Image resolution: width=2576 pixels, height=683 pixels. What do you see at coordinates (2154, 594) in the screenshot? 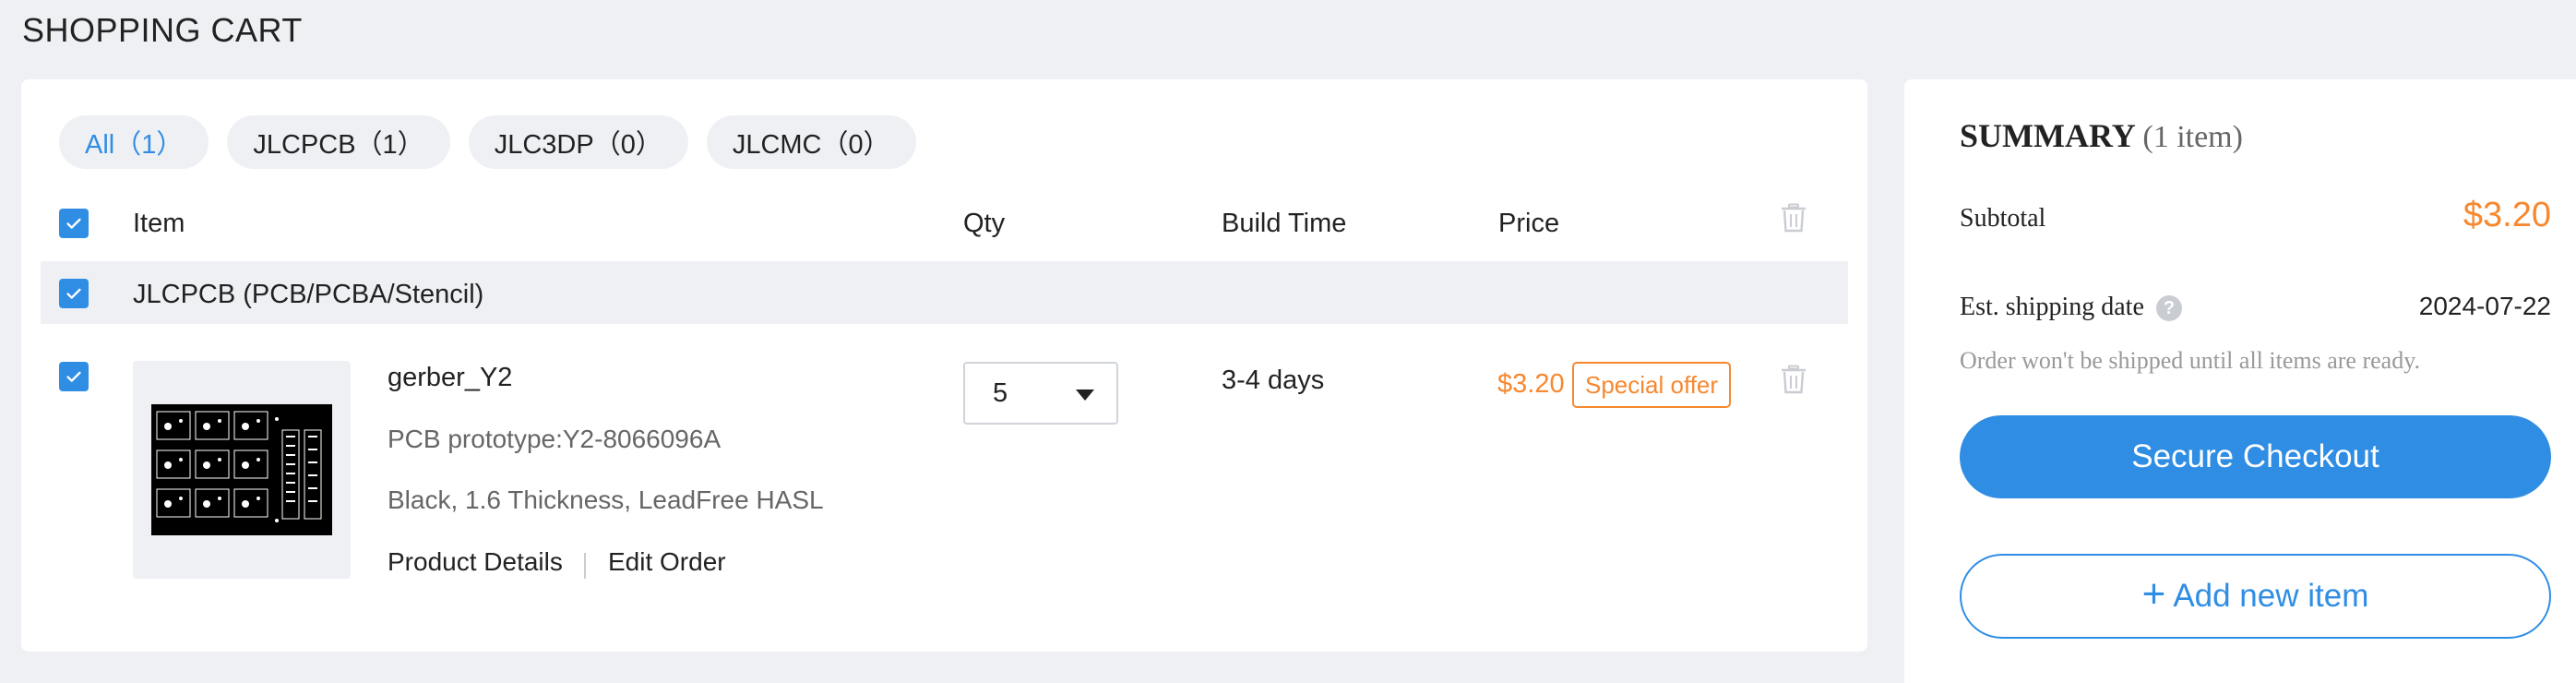
I see `plus-icon: +` at bounding box center [2154, 594].